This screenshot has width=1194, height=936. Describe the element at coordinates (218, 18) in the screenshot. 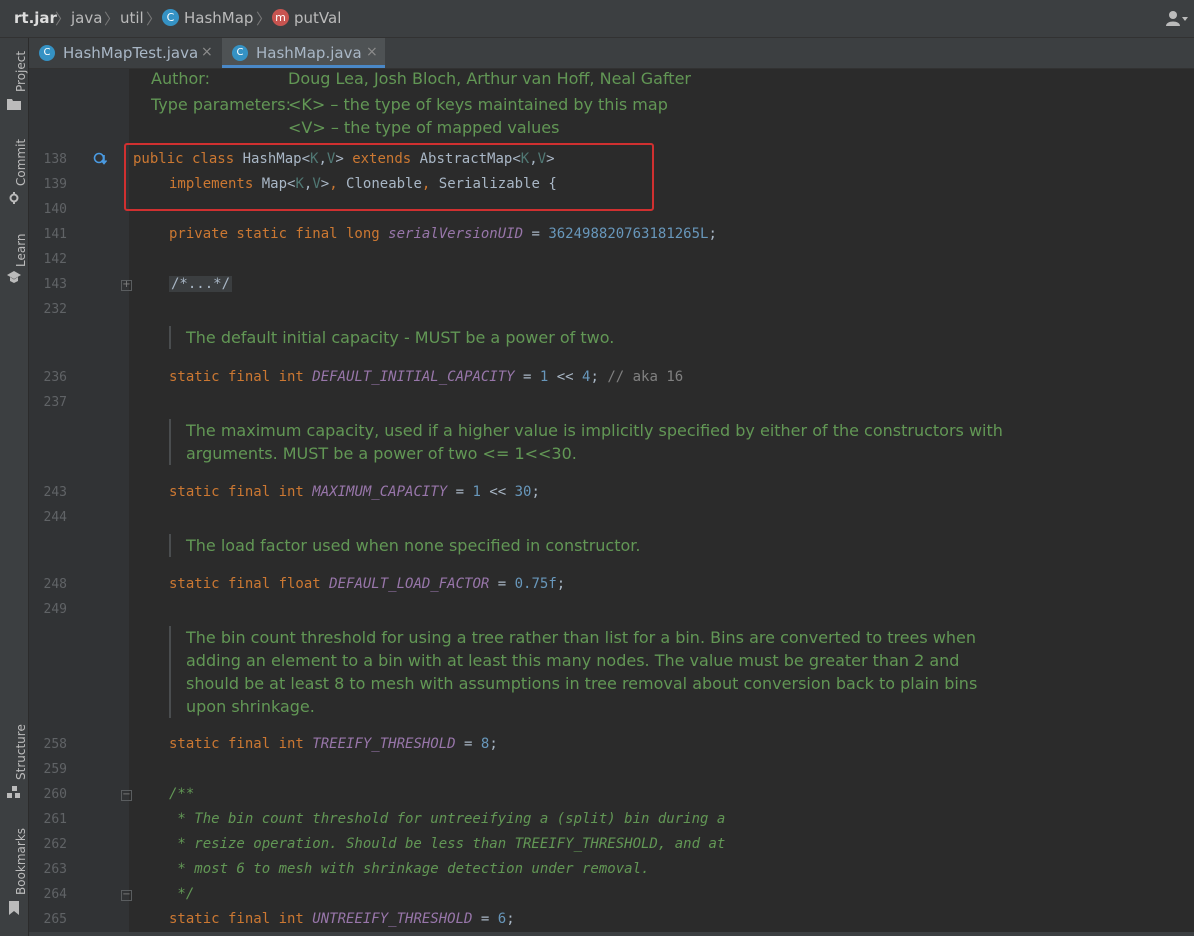

I see `breadcrumb-class: HashMap` at that location.